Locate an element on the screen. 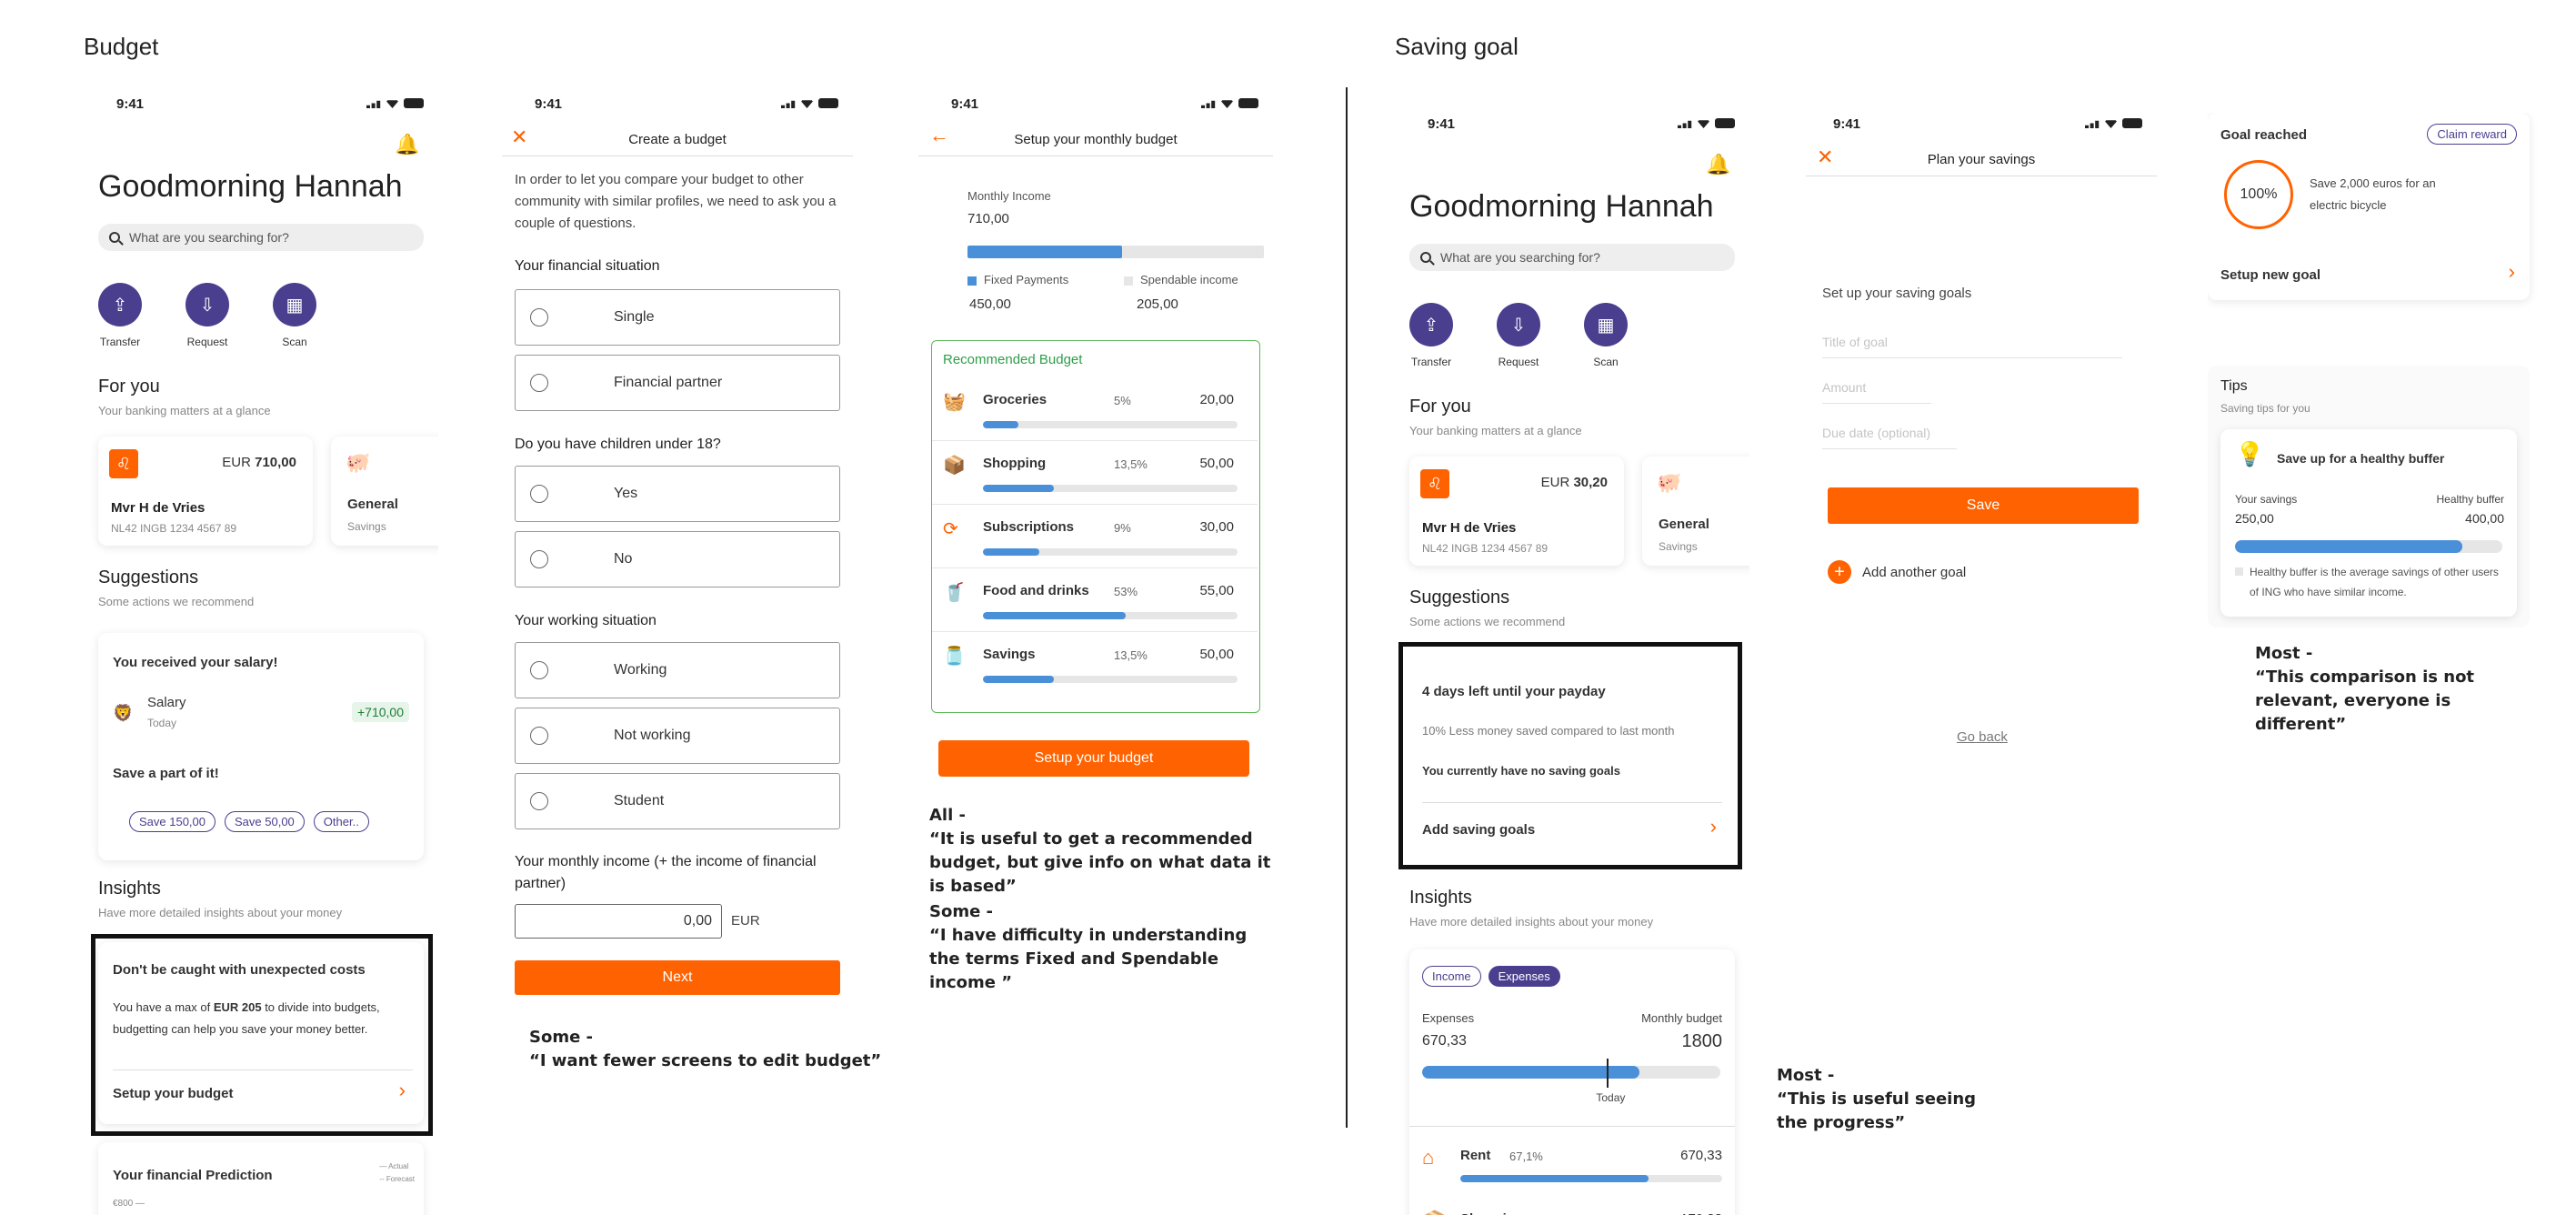  category-name: Food and drinks is located at coordinates (1036, 590).